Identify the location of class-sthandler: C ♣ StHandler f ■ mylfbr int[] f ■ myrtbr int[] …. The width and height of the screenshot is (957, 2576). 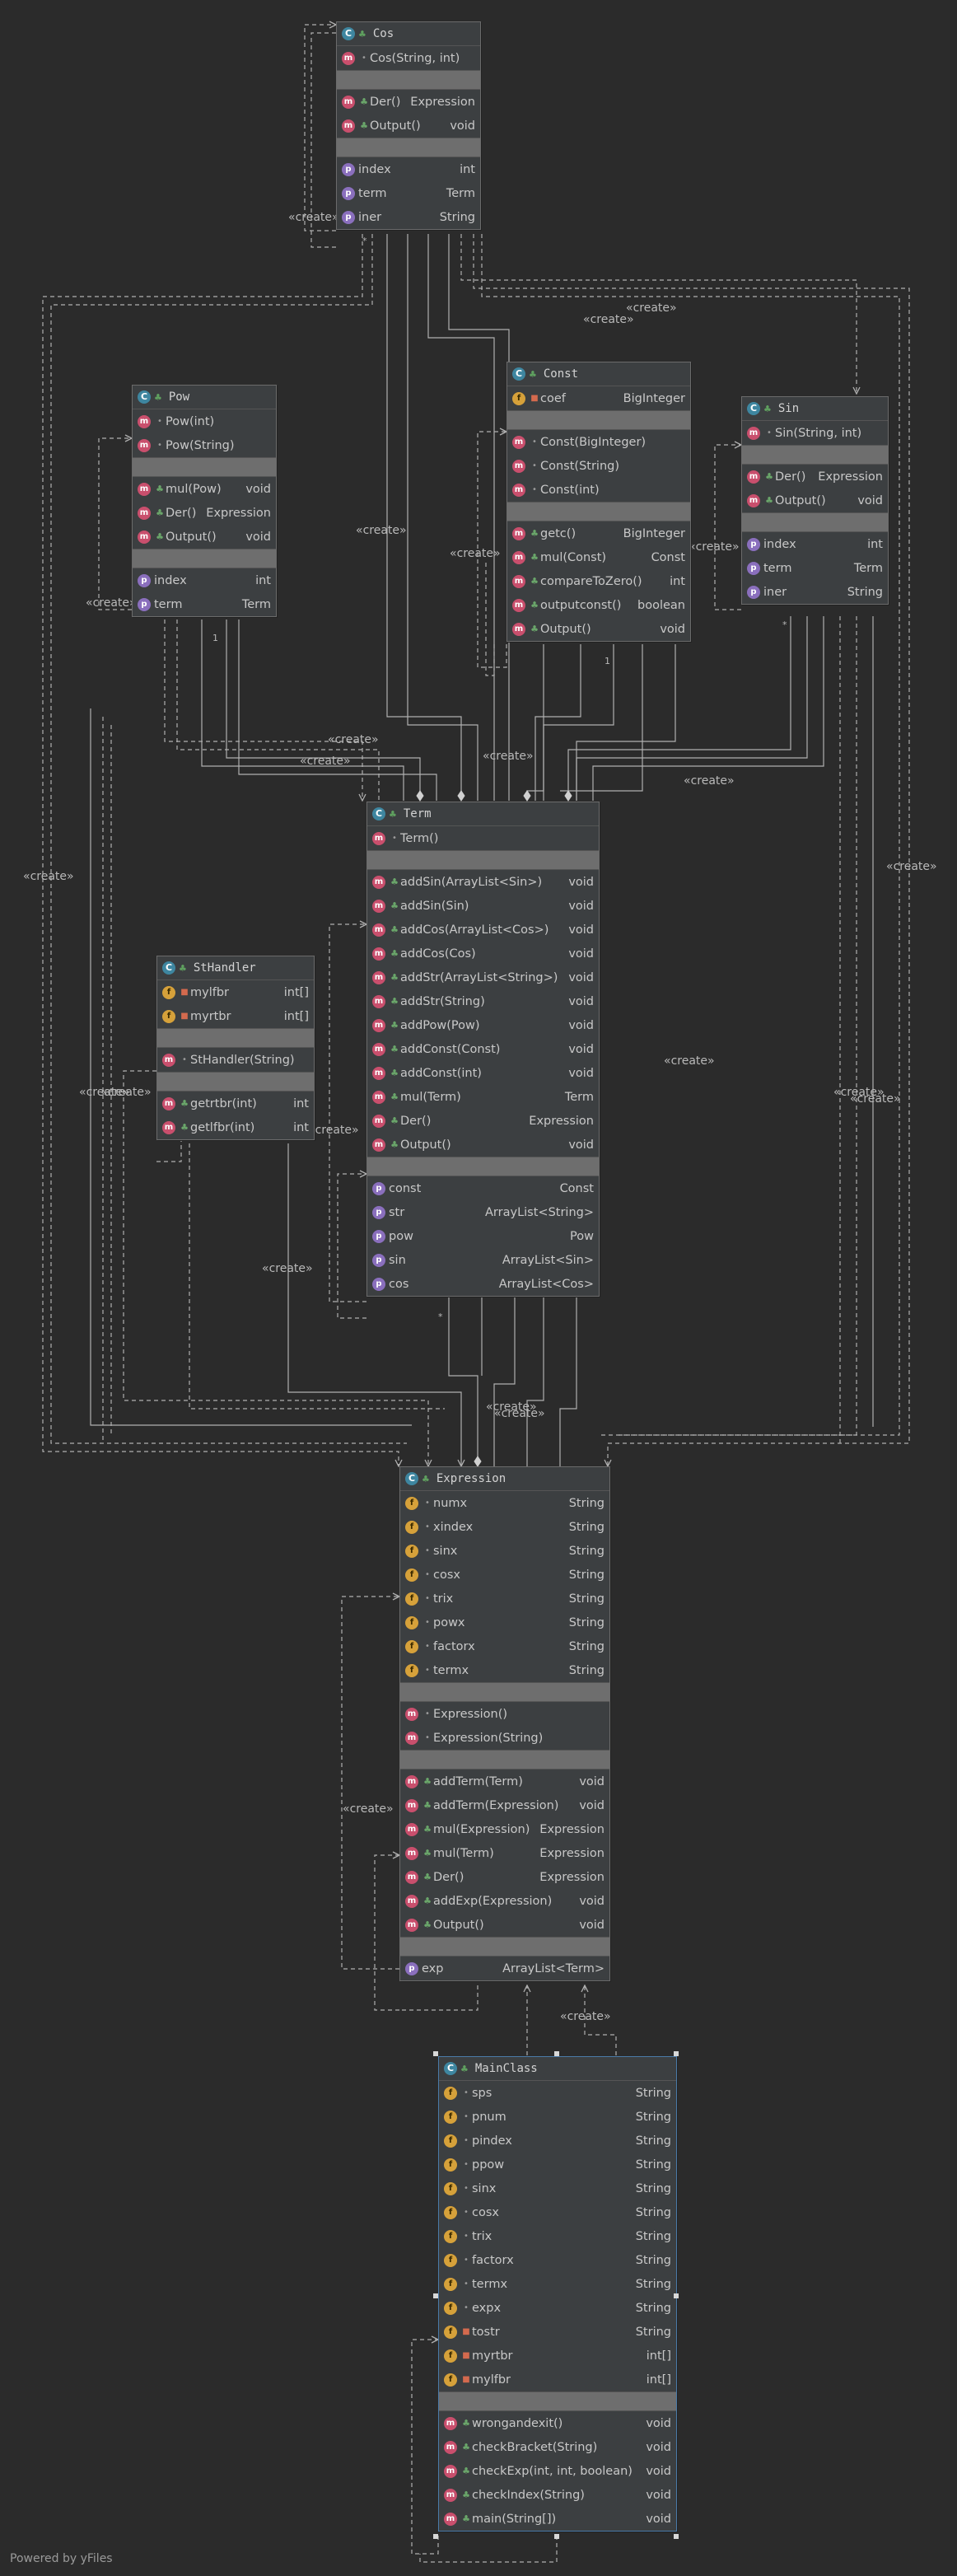
(235, 1048).